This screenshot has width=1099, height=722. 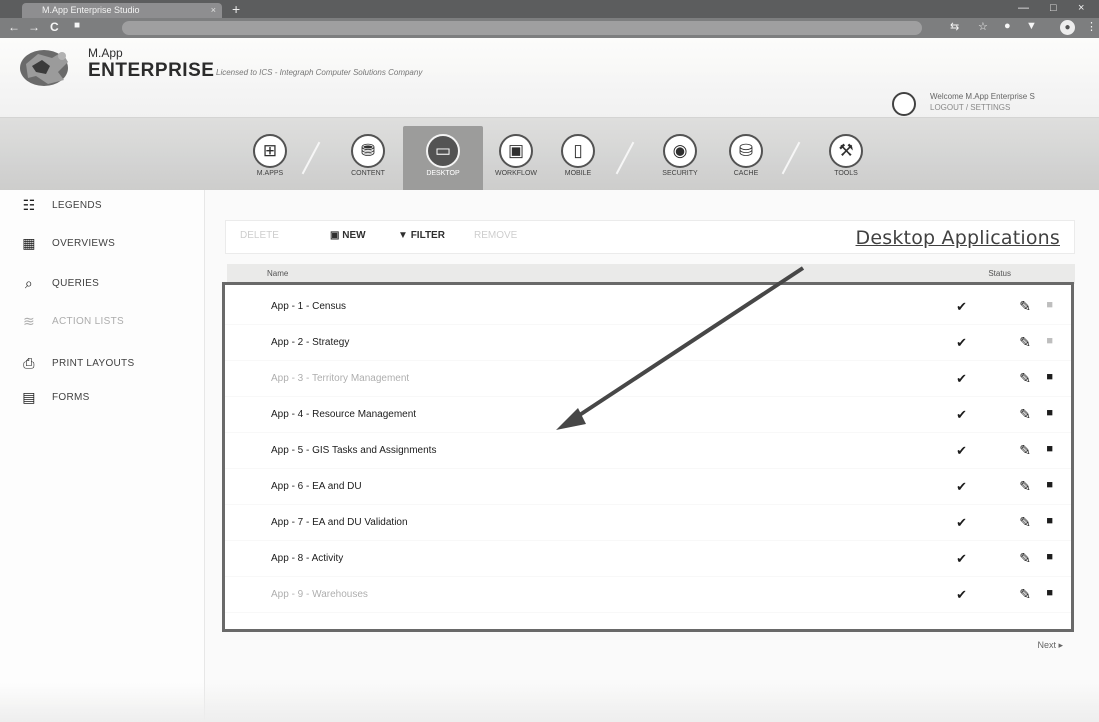 What do you see at coordinates (270, 162) in the screenshot?
I see `module-mapps: ⊞ M.APPS` at bounding box center [270, 162].